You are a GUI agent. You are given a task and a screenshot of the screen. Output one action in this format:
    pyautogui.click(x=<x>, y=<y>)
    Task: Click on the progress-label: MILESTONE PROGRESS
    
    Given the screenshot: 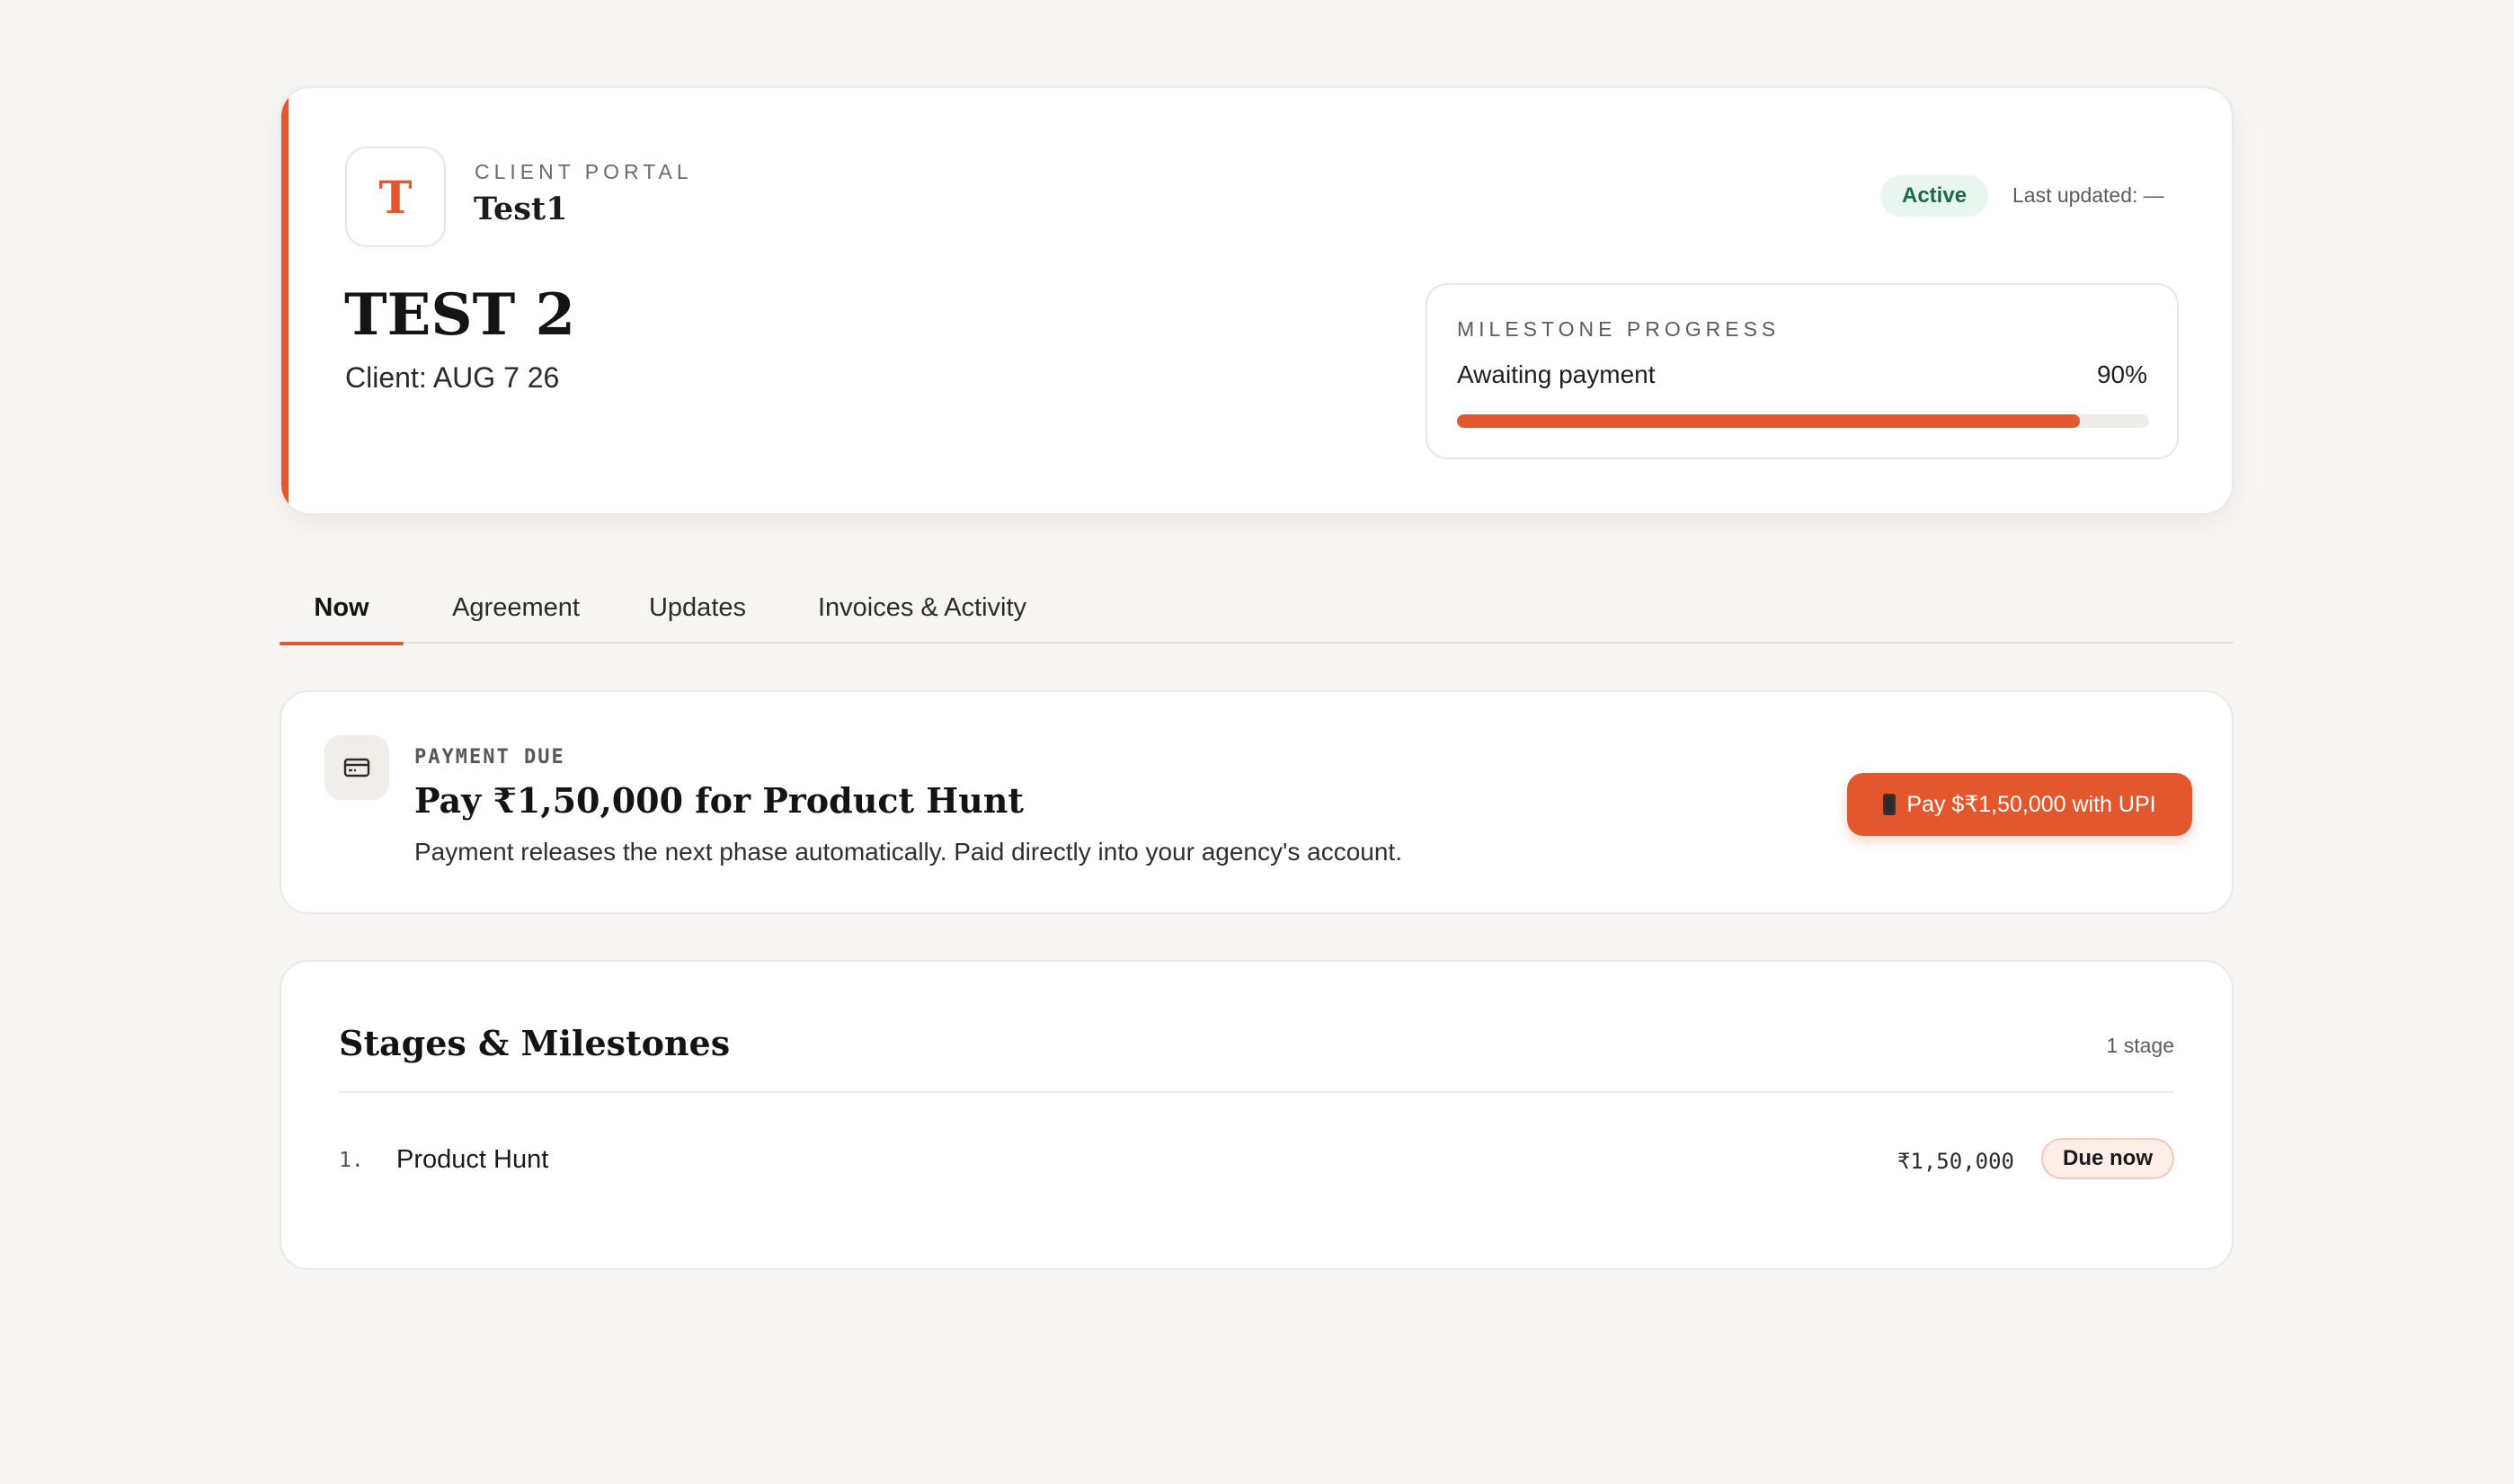 What is the action you would take?
    pyautogui.click(x=1619, y=329)
    